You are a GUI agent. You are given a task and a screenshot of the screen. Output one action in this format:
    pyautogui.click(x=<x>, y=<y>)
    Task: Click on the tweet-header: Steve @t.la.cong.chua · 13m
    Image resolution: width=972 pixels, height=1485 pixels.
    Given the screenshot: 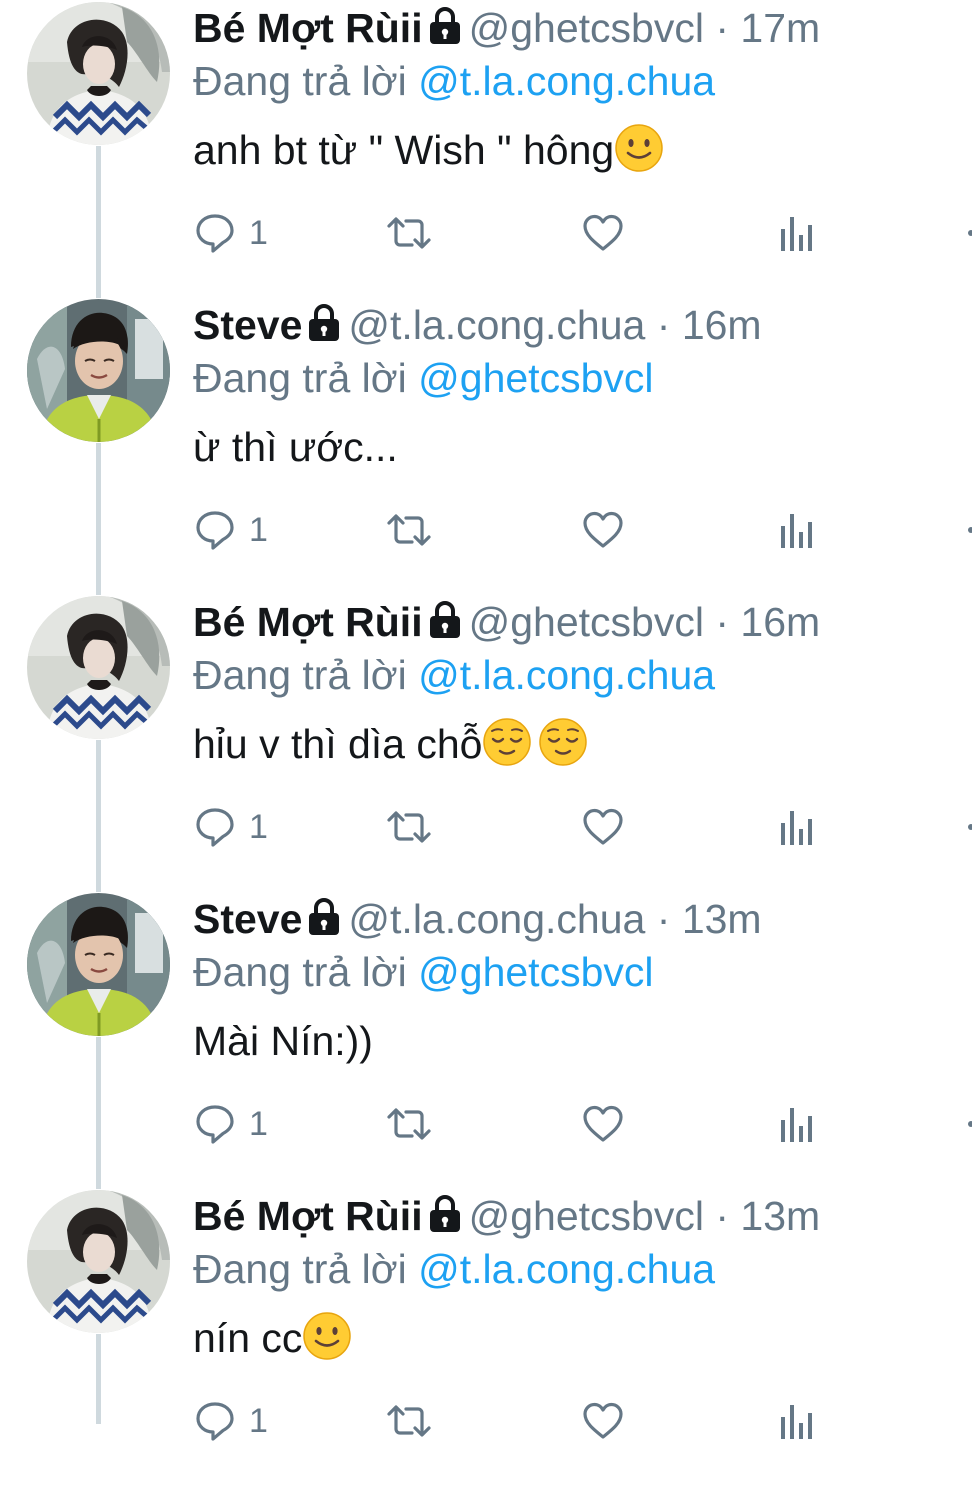 What is the action you would take?
    pyautogui.click(x=582, y=919)
    